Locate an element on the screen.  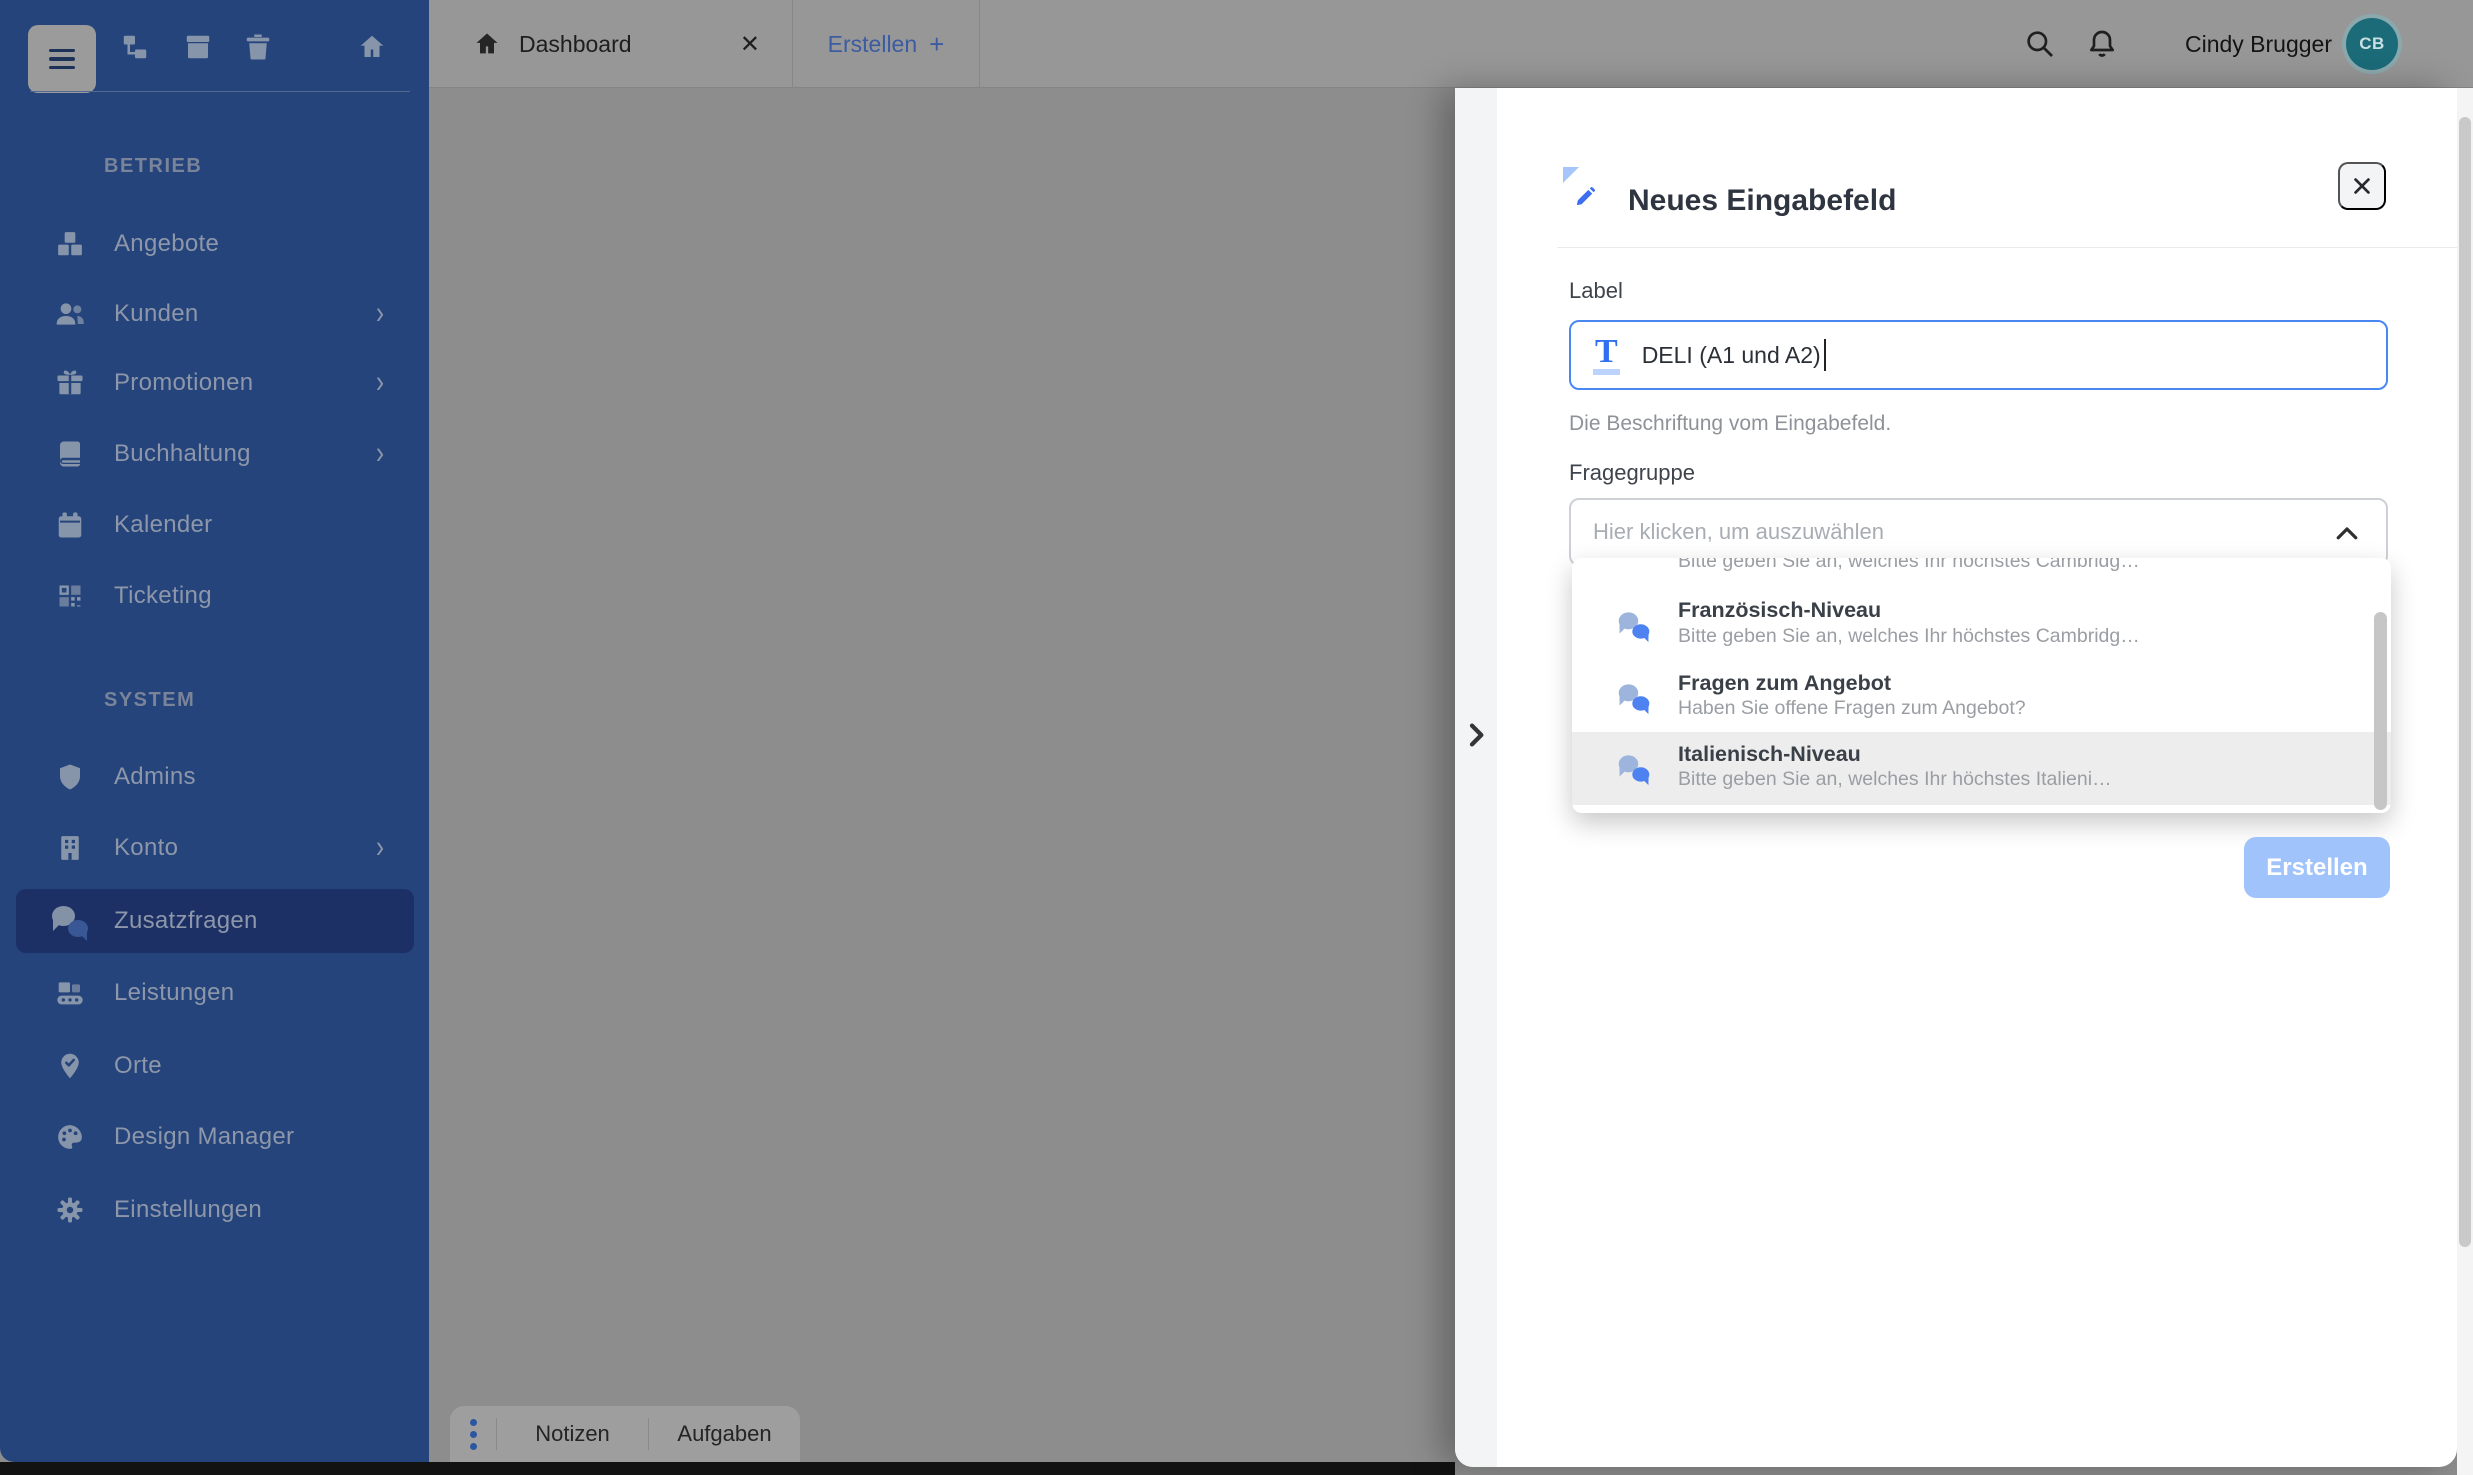
sidebar-item-kalender: Kalender is located at coordinates (215, 525).